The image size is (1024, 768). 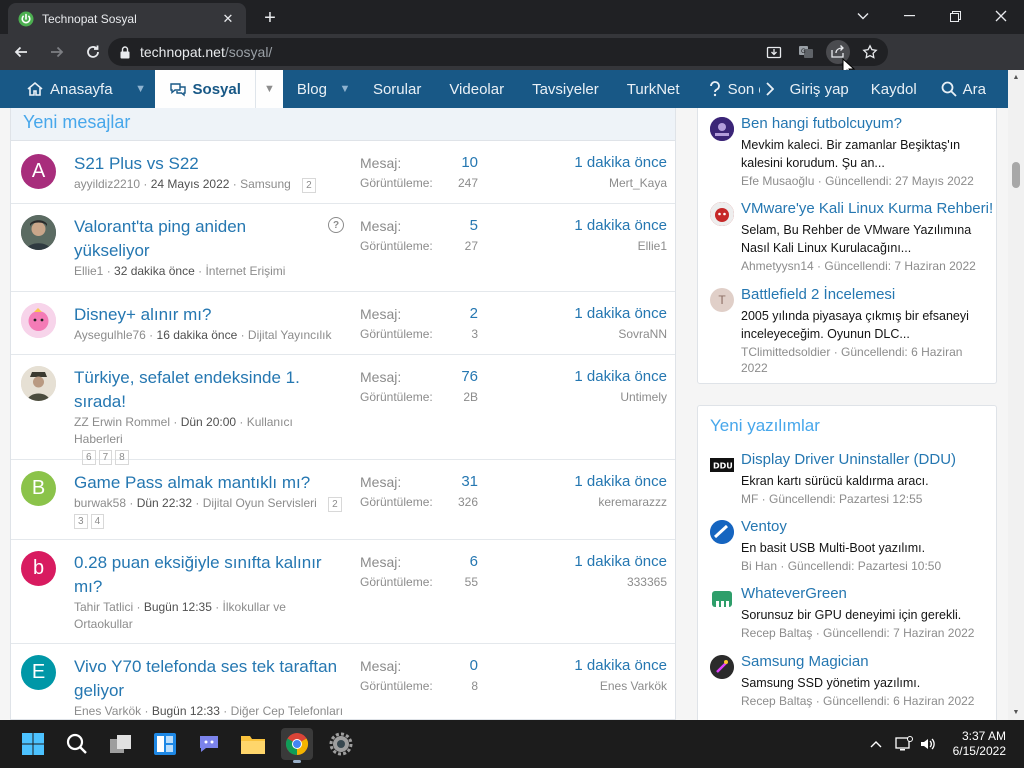 I want to click on translate-icon: G, so click(x=806, y=52).